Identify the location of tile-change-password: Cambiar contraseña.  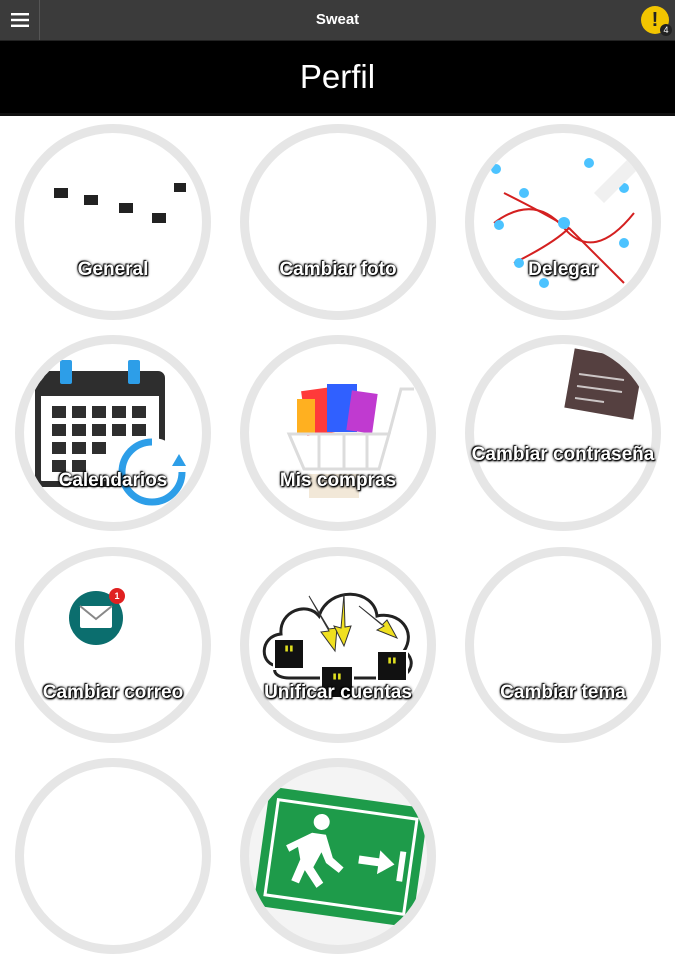
(563, 433).